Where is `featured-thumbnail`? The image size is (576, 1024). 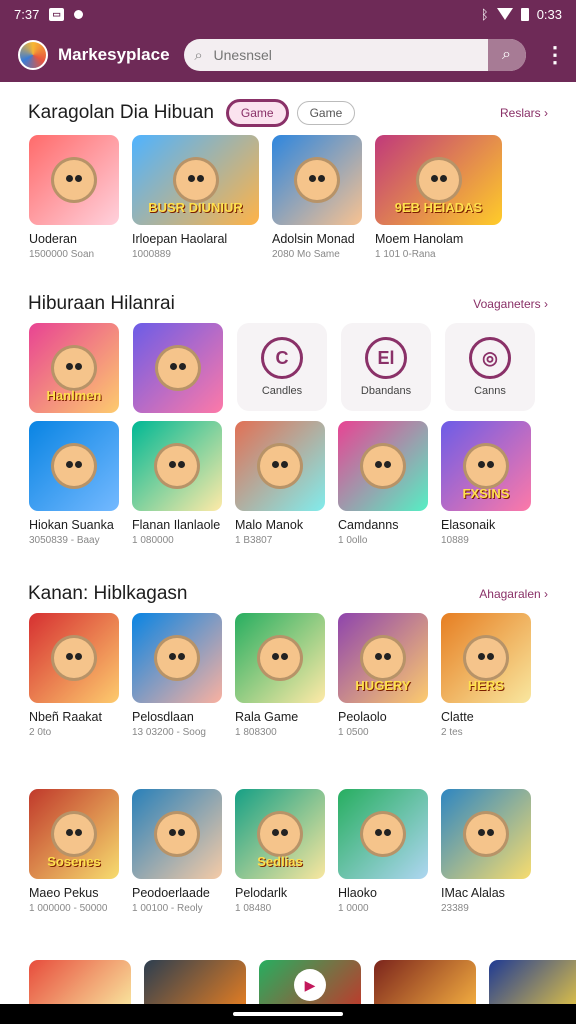 featured-thumbnail is located at coordinates (178, 368).